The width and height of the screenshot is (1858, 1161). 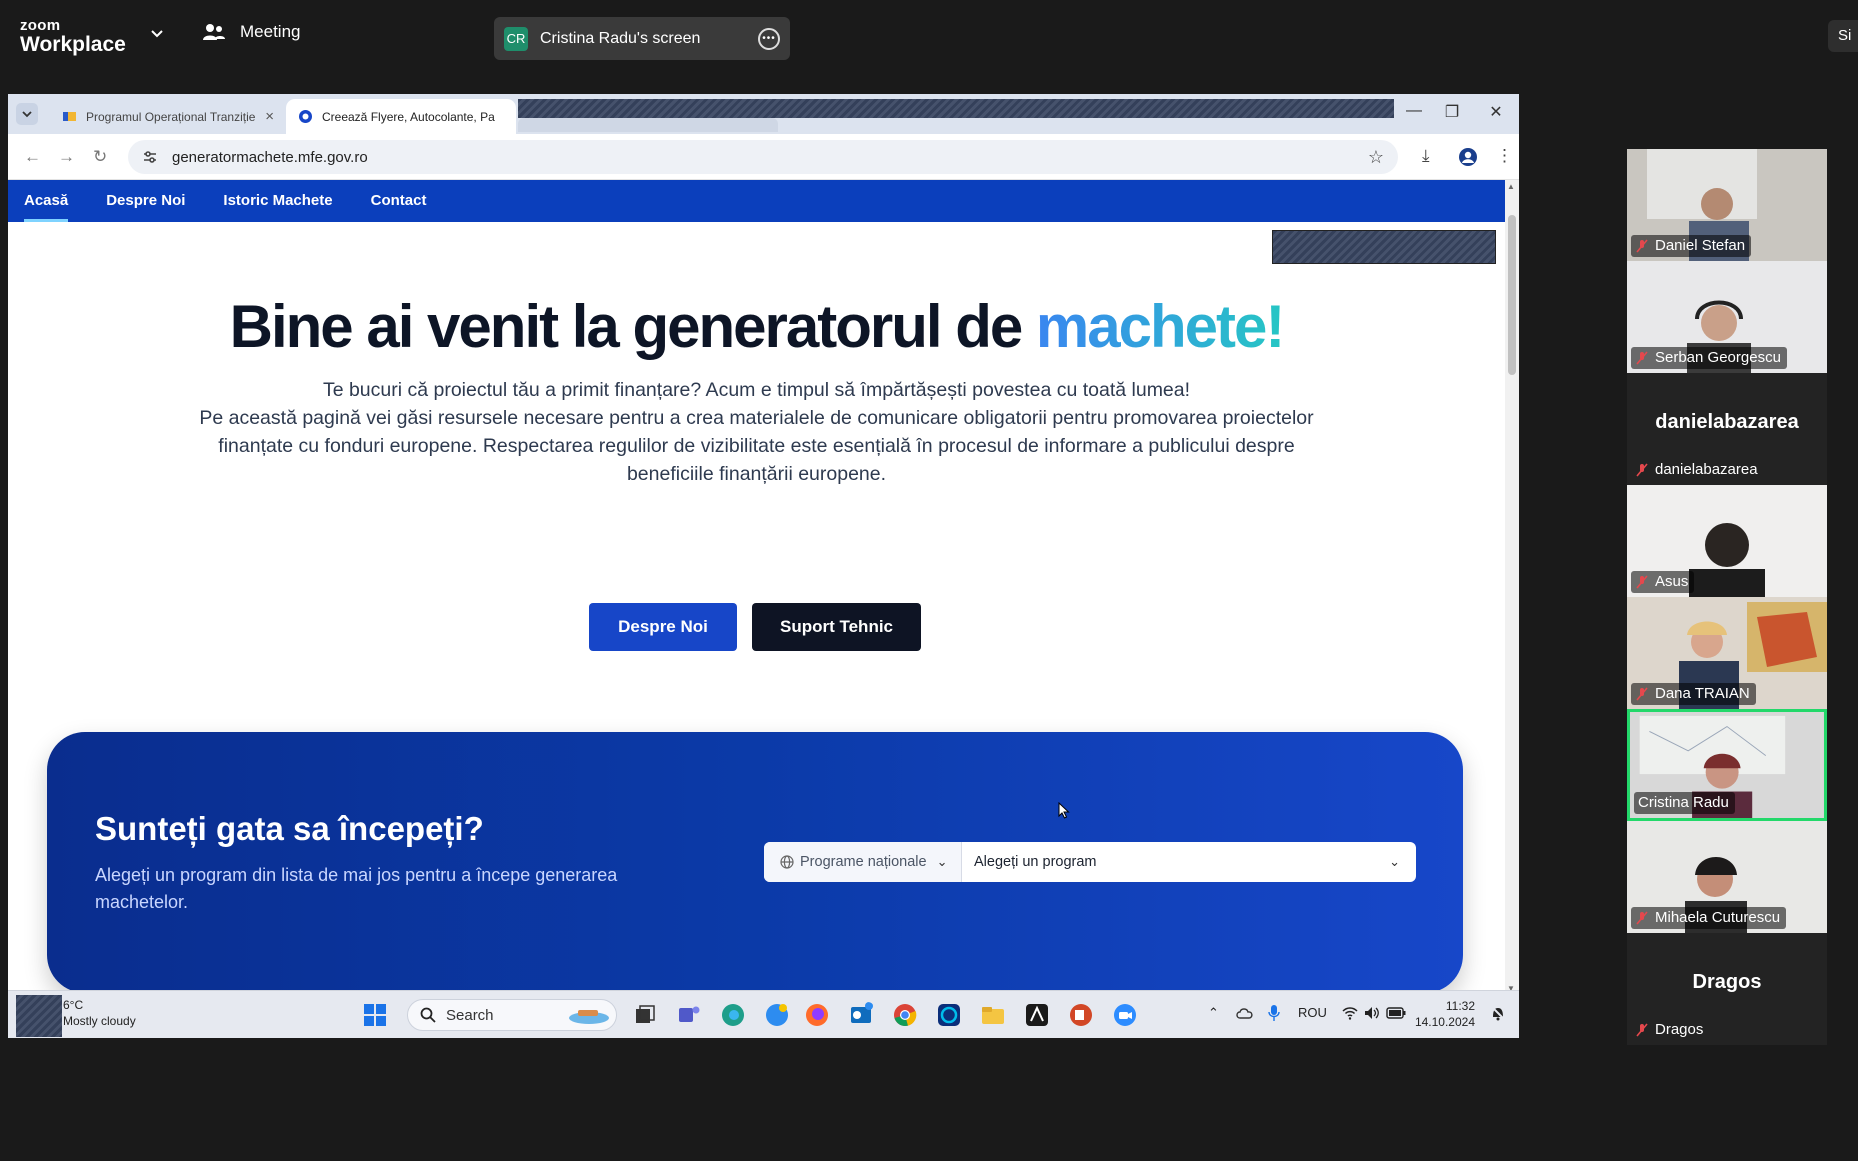 I want to click on nav-despre-noi: Despre Noi, so click(x=145, y=201).